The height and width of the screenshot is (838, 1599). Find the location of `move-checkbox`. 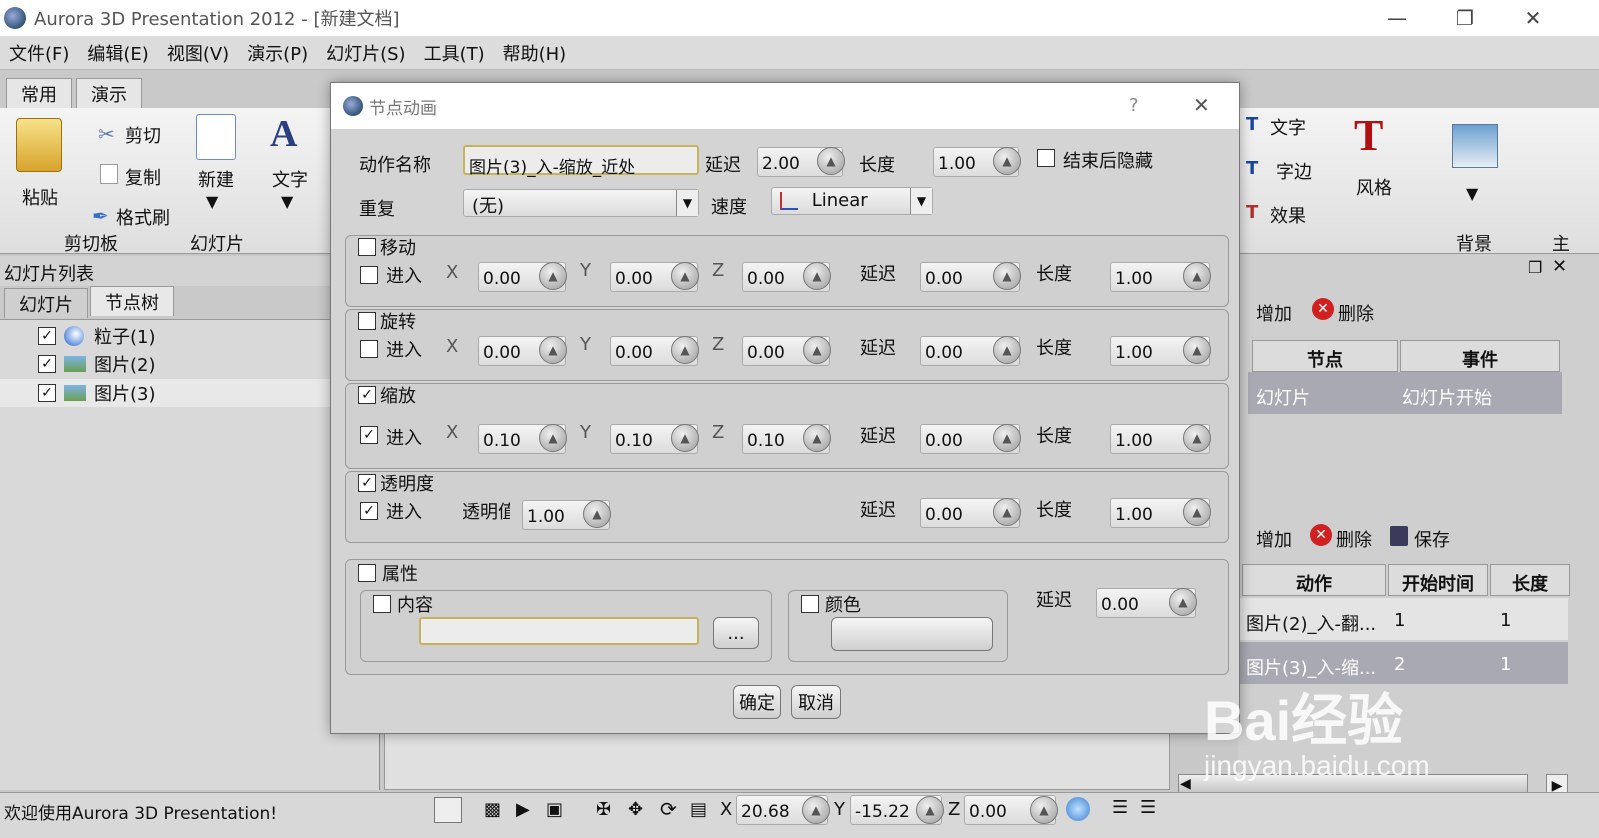

move-checkbox is located at coordinates (367, 247).